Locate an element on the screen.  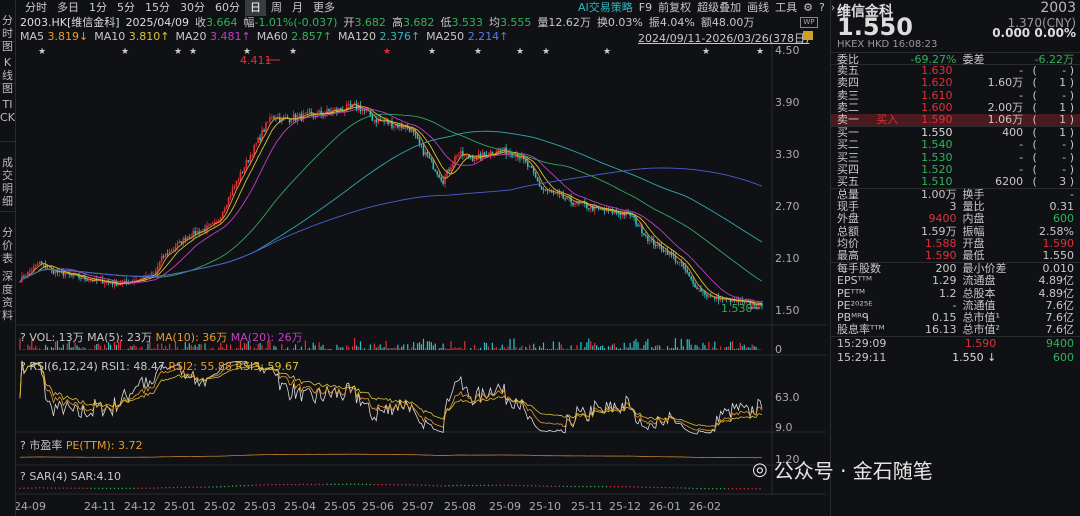
vol-axis-label: 0 is located at coordinates (778, 349).